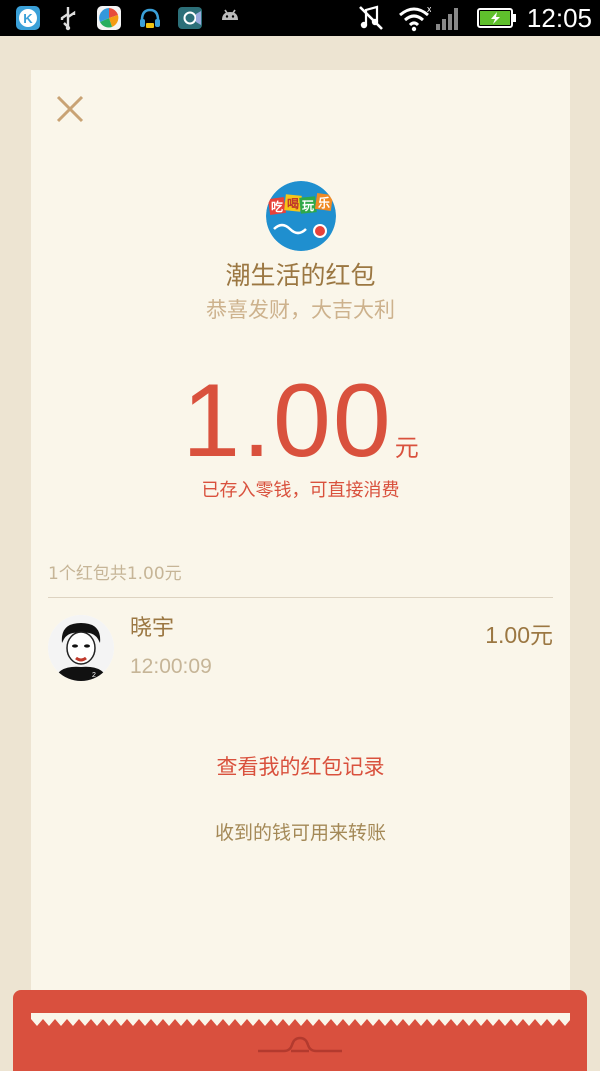 The height and width of the screenshot is (1071, 600). Describe the element at coordinates (324, 202) in the screenshot. I see `logo-char-4: 乐` at that location.